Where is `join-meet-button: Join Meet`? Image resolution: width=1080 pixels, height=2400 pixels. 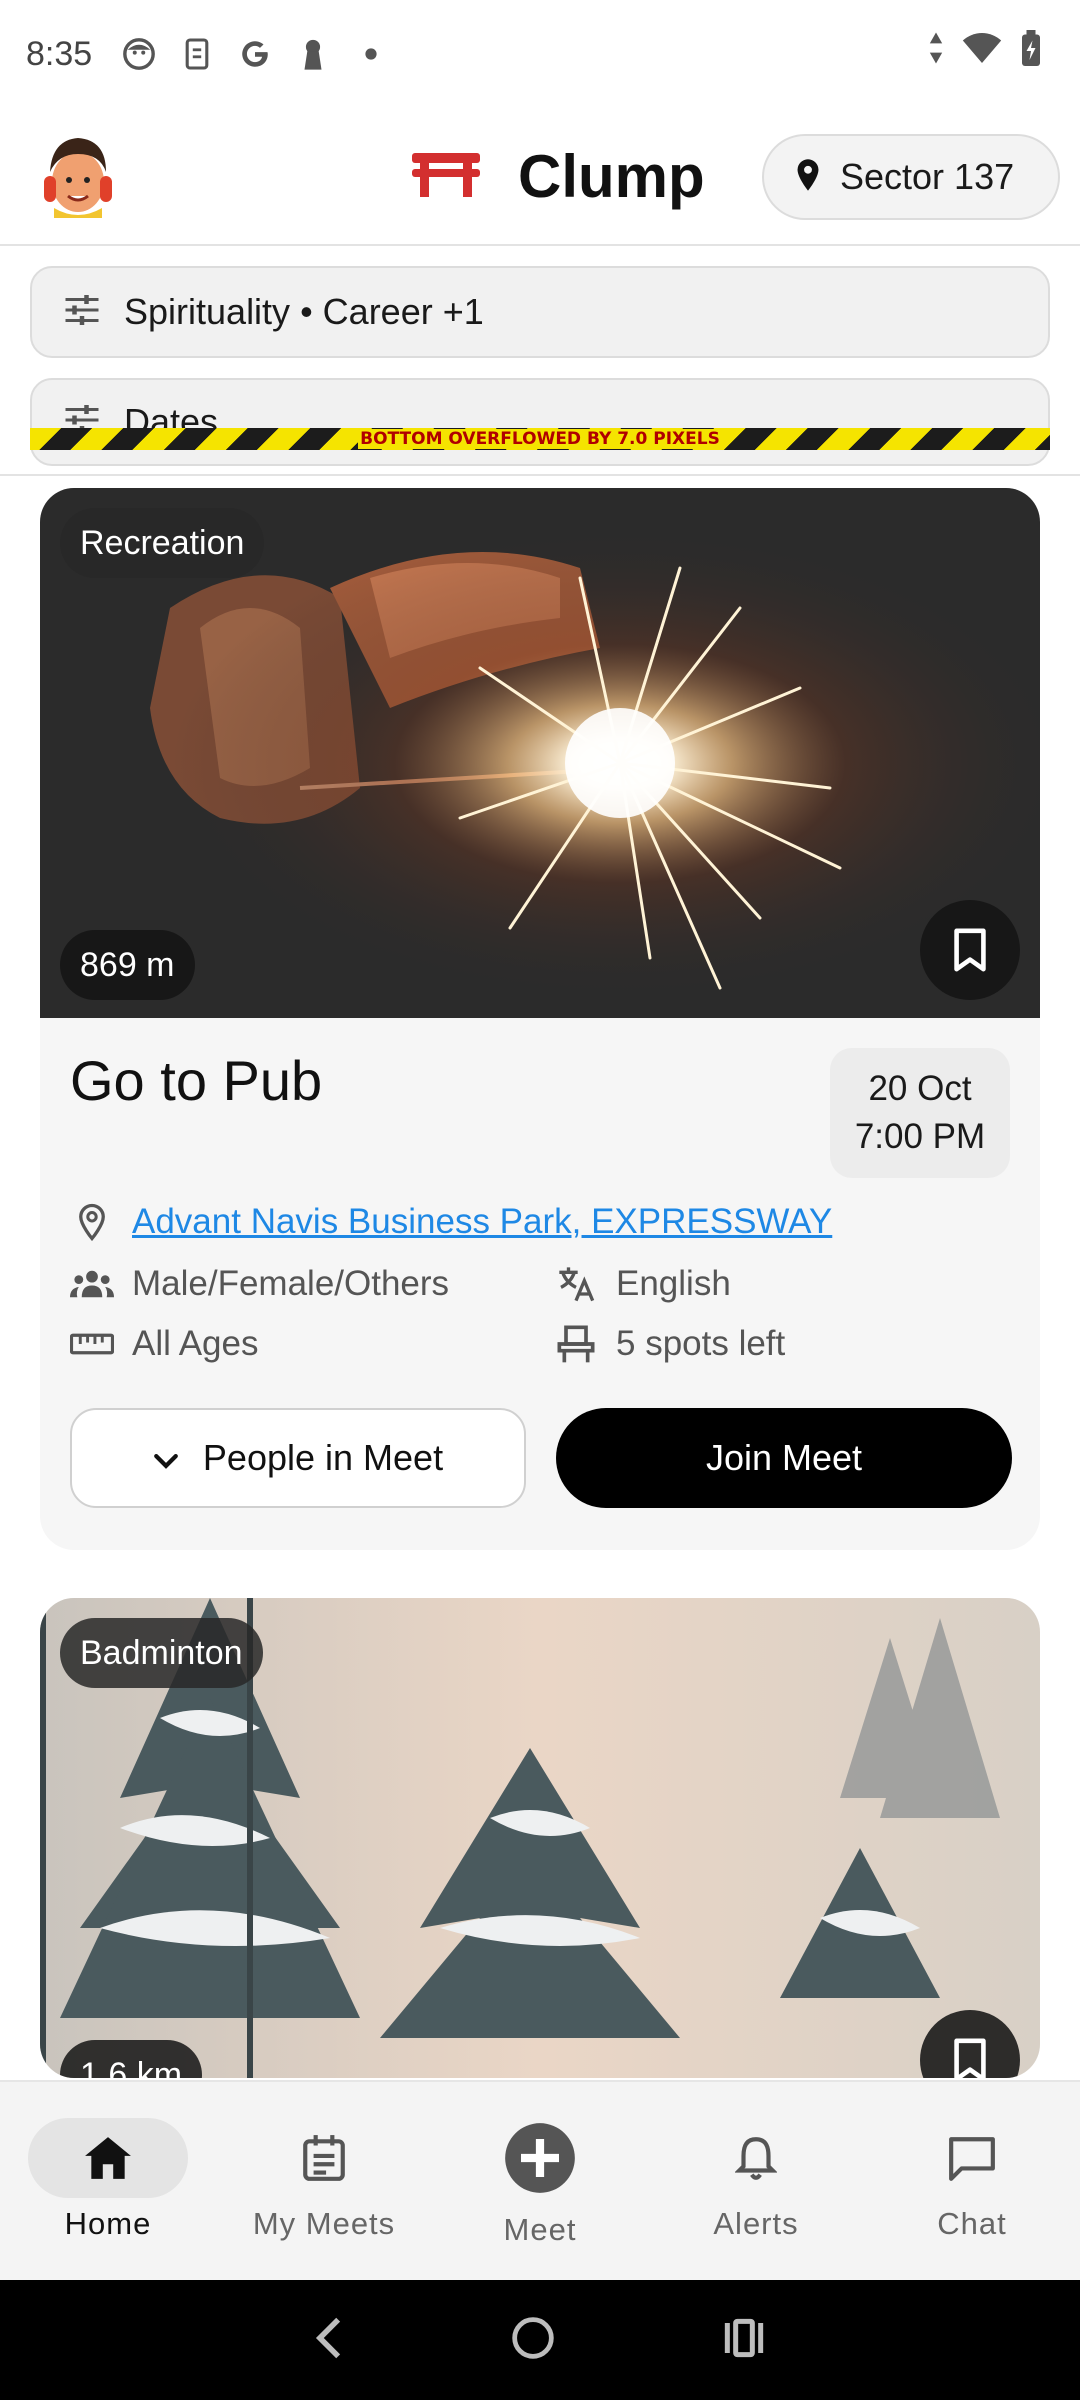 join-meet-button: Join Meet is located at coordinates (784, 1458).